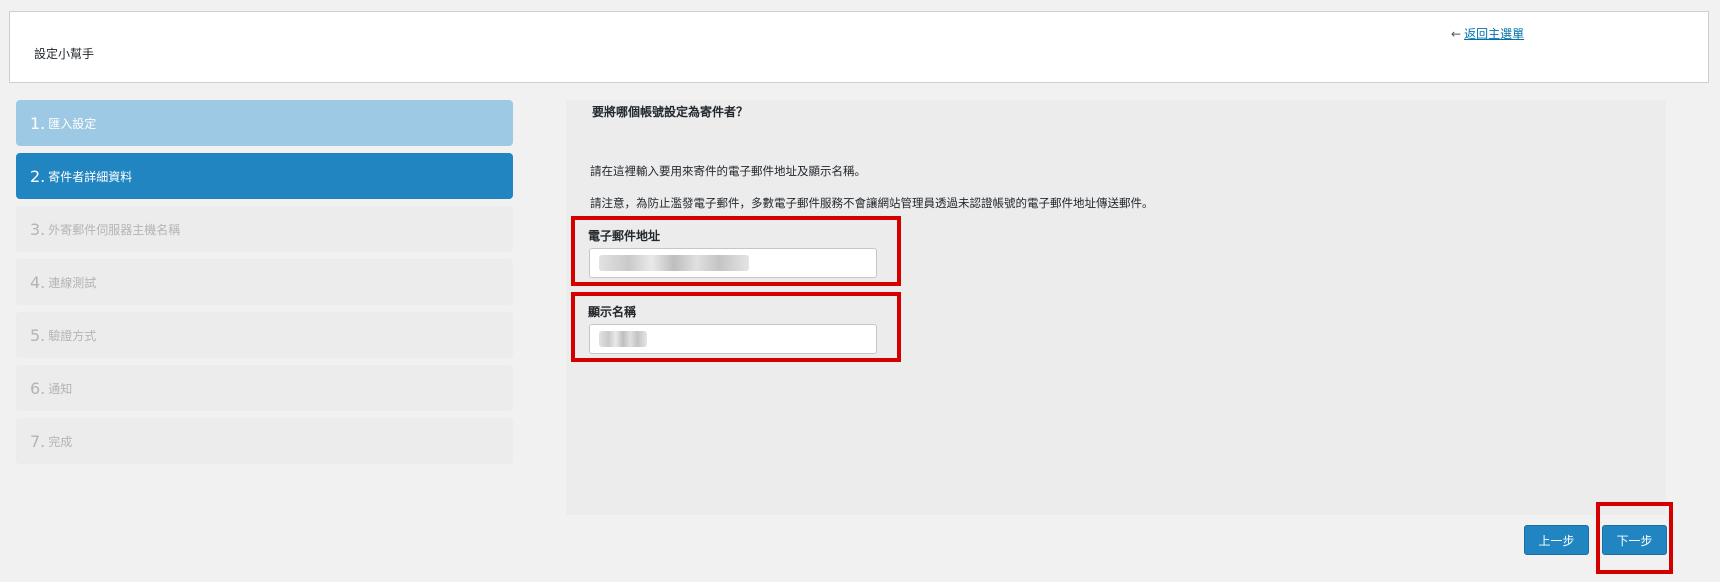 Image resolution: width=1720 pixels, height=582 pixels. What do you see at coordinates (72, 282) in the screenshot?
I see `step-label: 連線測試` at bounding box center [72, 282].